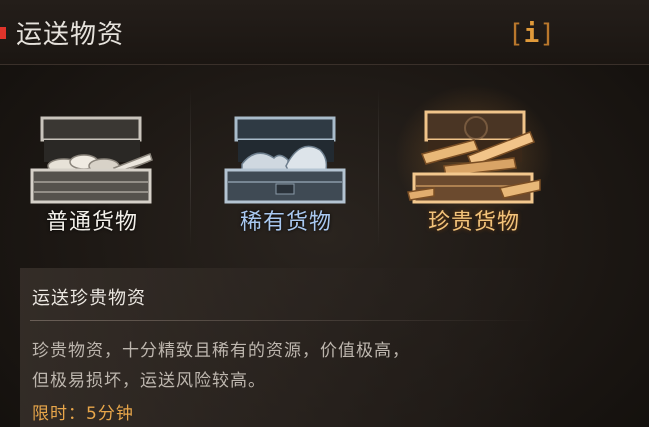 The image size is (649, 427). I want to click on cargo-option-label: 珍贵货物, so click(473, 222).